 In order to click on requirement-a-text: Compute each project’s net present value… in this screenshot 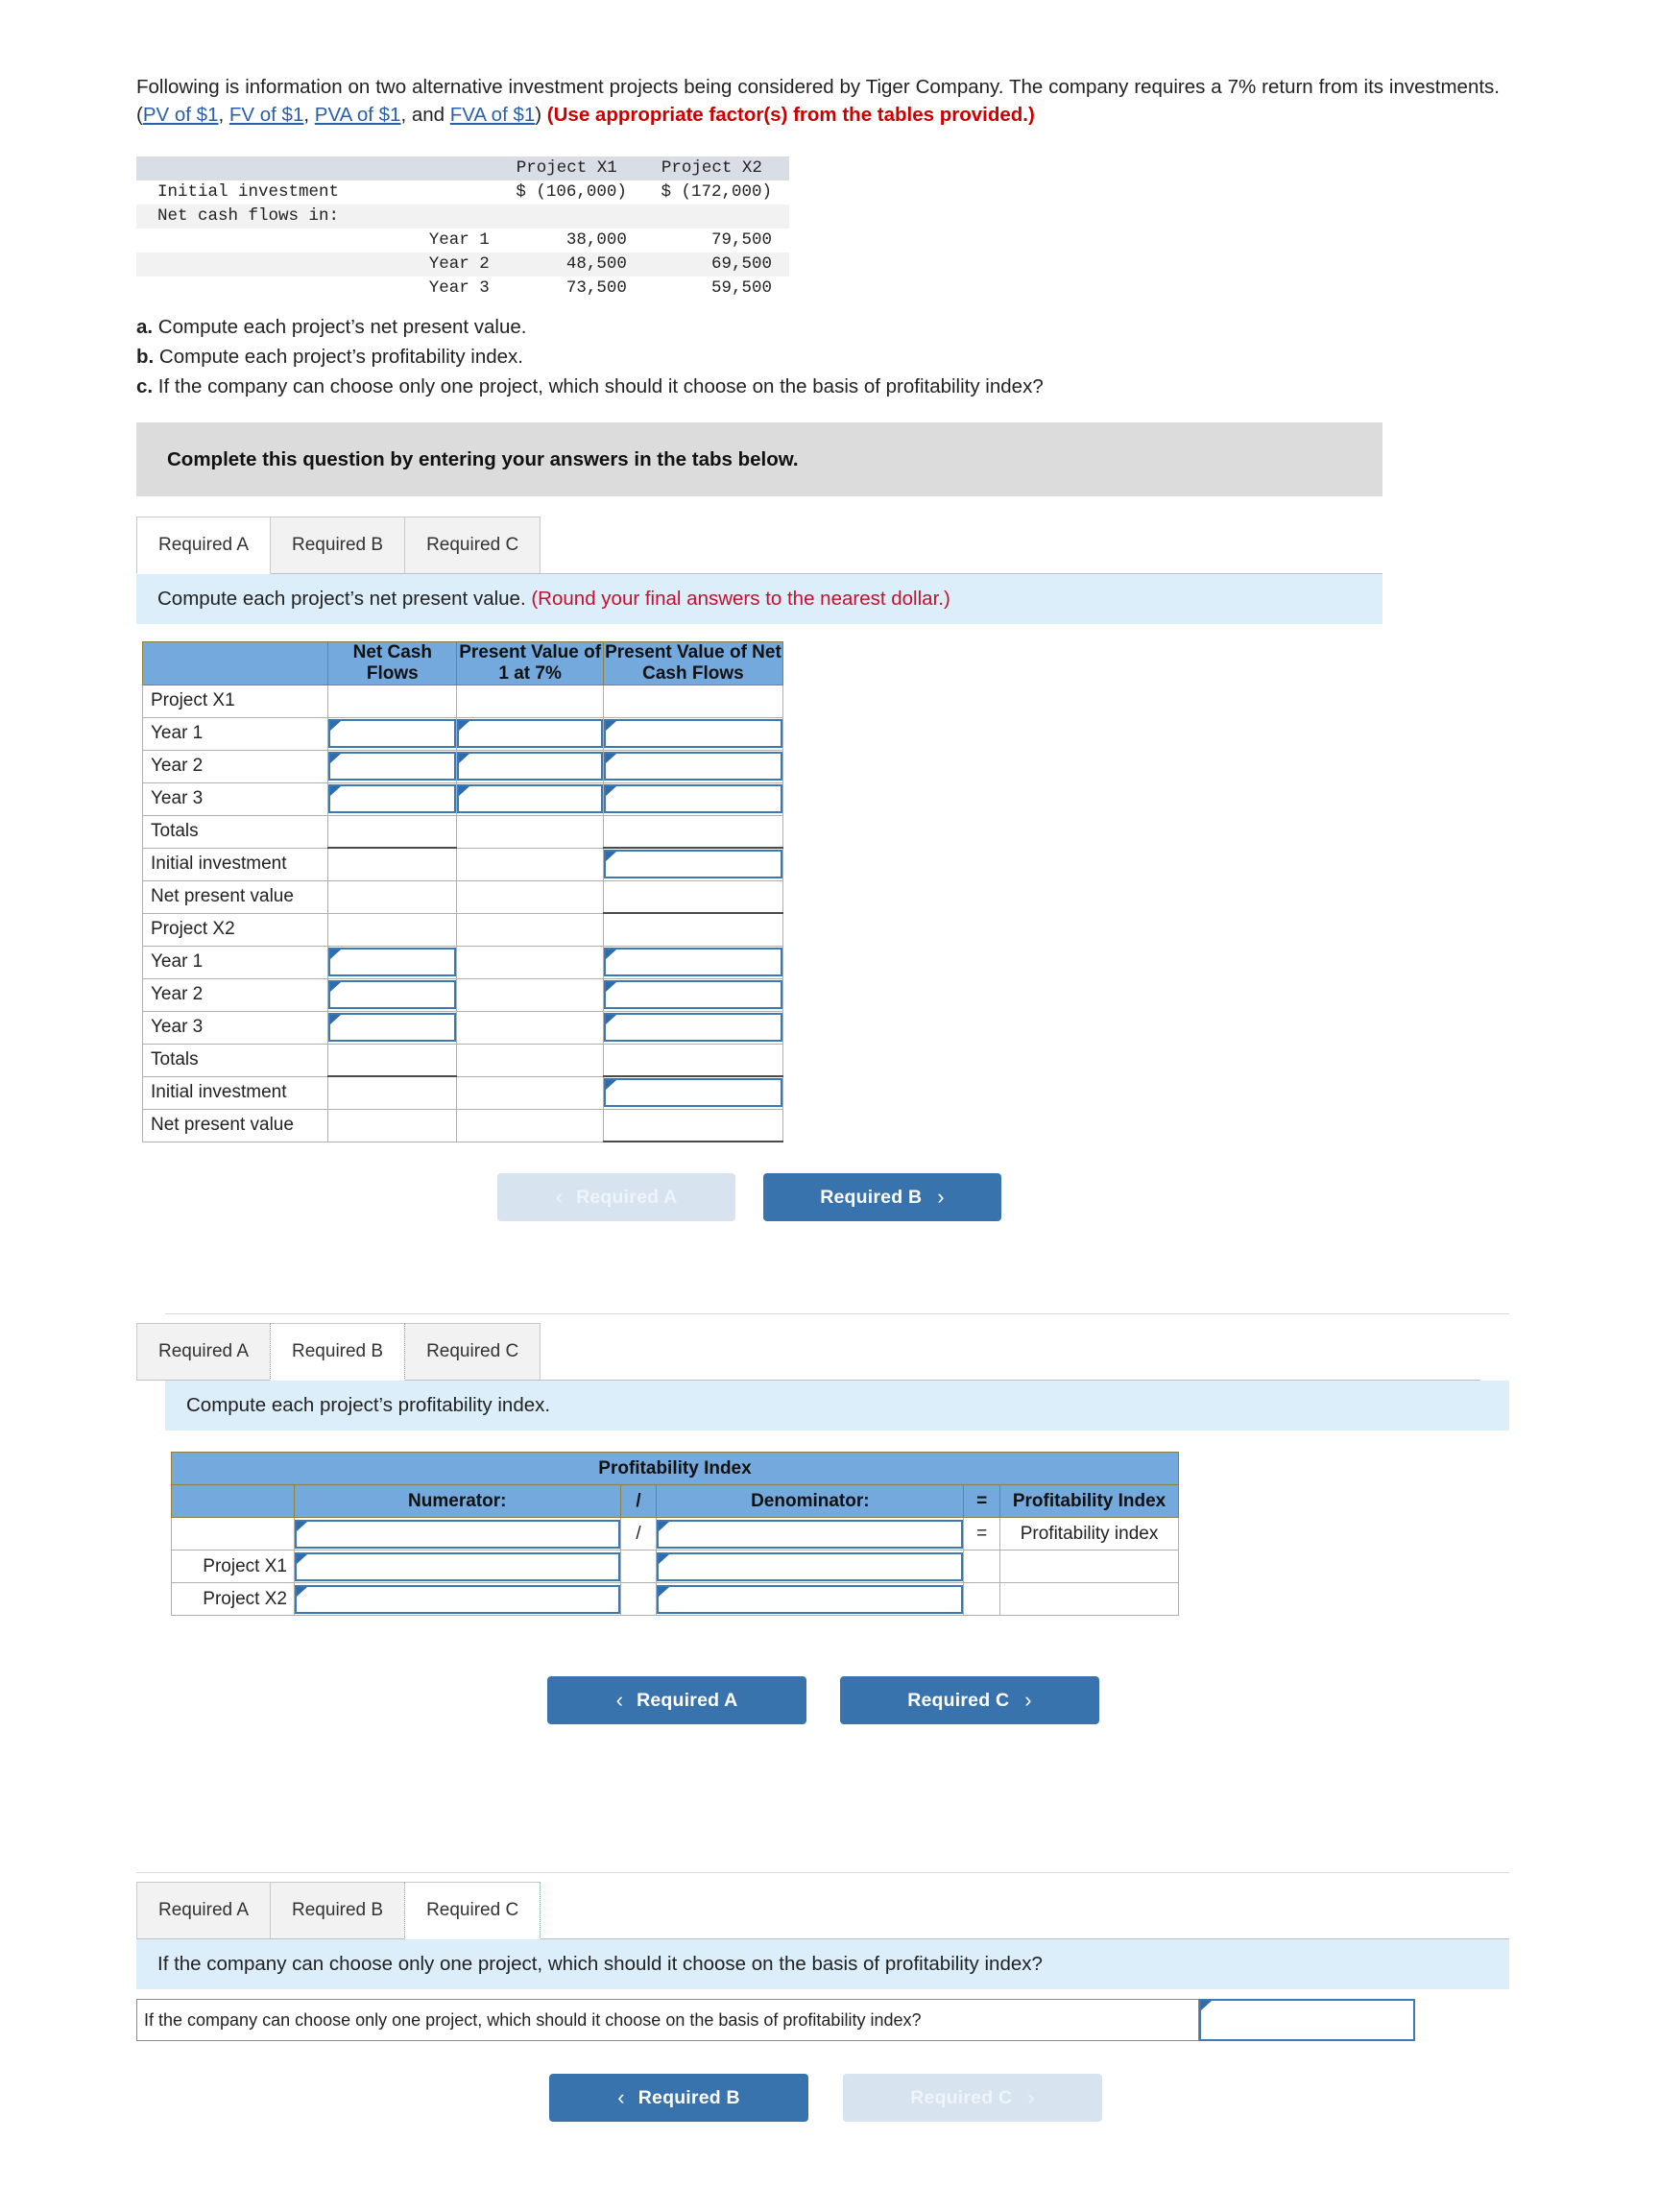, I will do `click(340, 327)`.